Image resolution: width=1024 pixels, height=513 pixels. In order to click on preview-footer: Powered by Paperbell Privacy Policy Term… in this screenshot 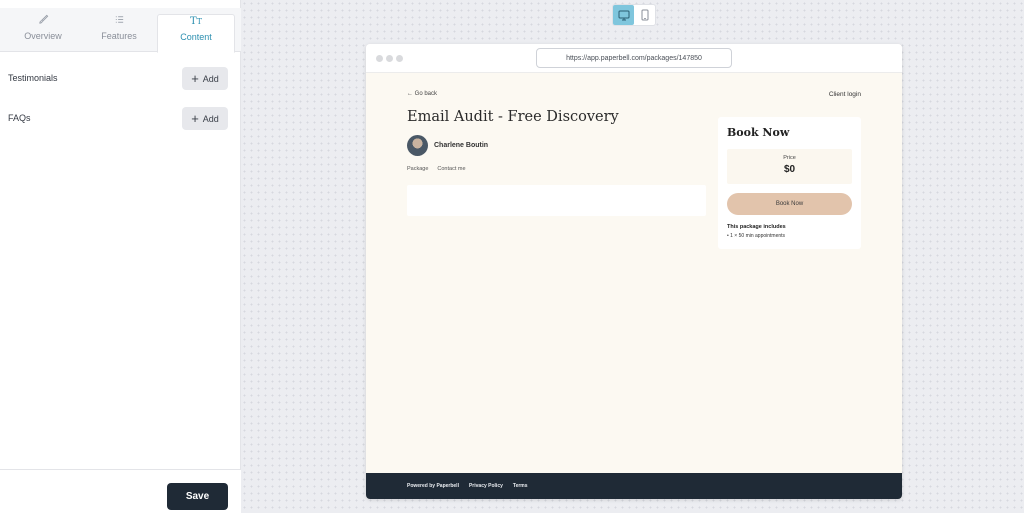, I will do `click(634, 486)`.